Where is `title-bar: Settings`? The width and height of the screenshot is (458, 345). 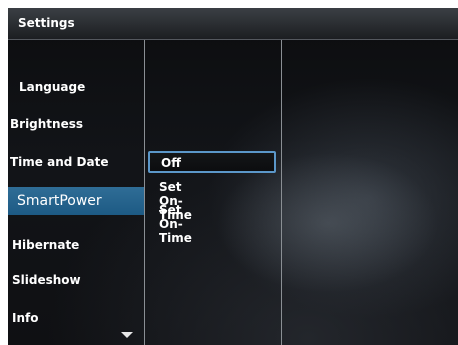
title-bar: Settings is located at coordinates (233, 24).